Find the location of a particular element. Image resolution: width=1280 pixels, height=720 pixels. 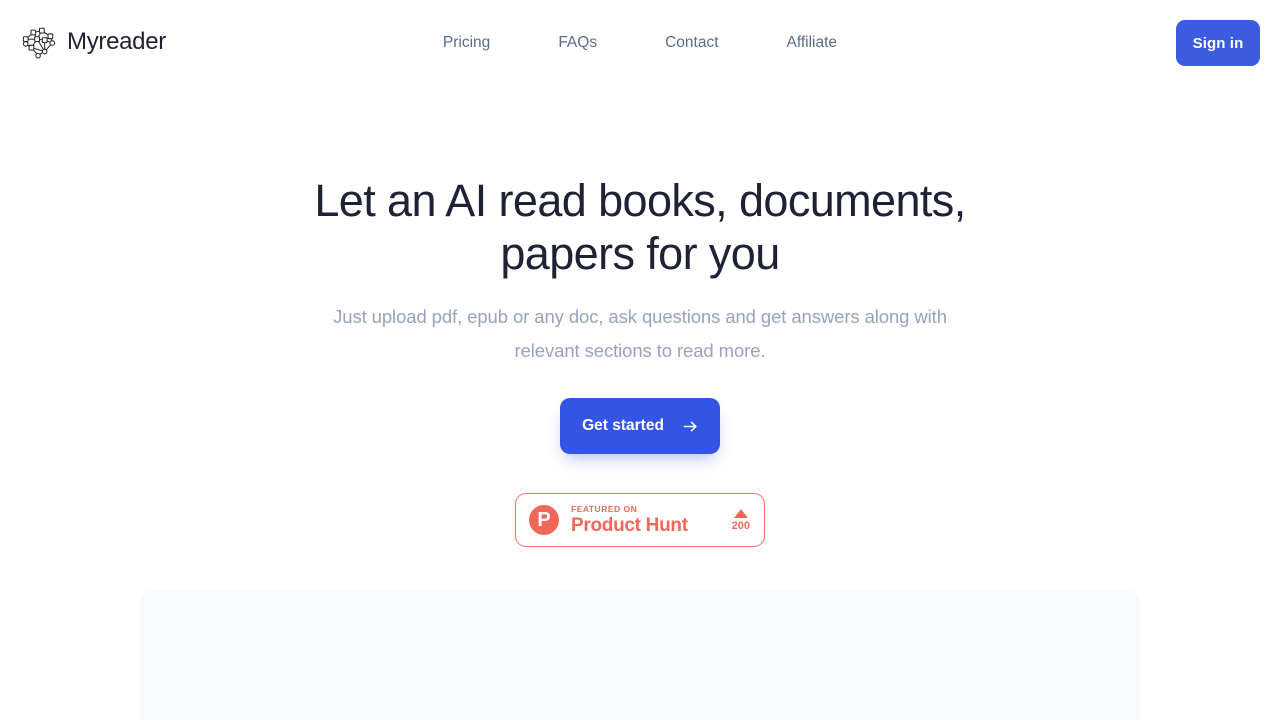

get-started-label: Get started is located at coordinates (623, 425).